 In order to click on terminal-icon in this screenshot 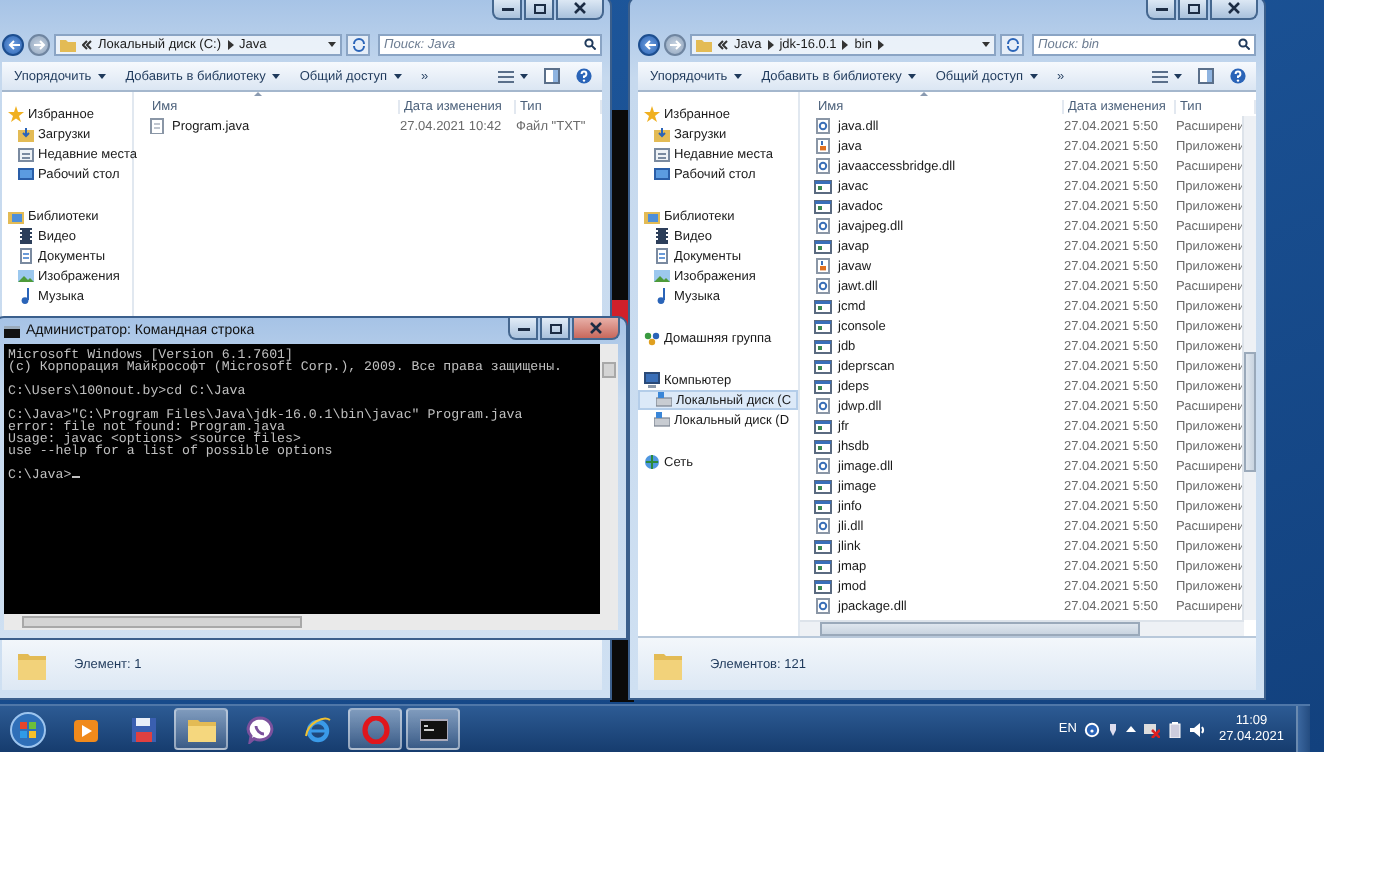, I will do `click(12, 331)`.